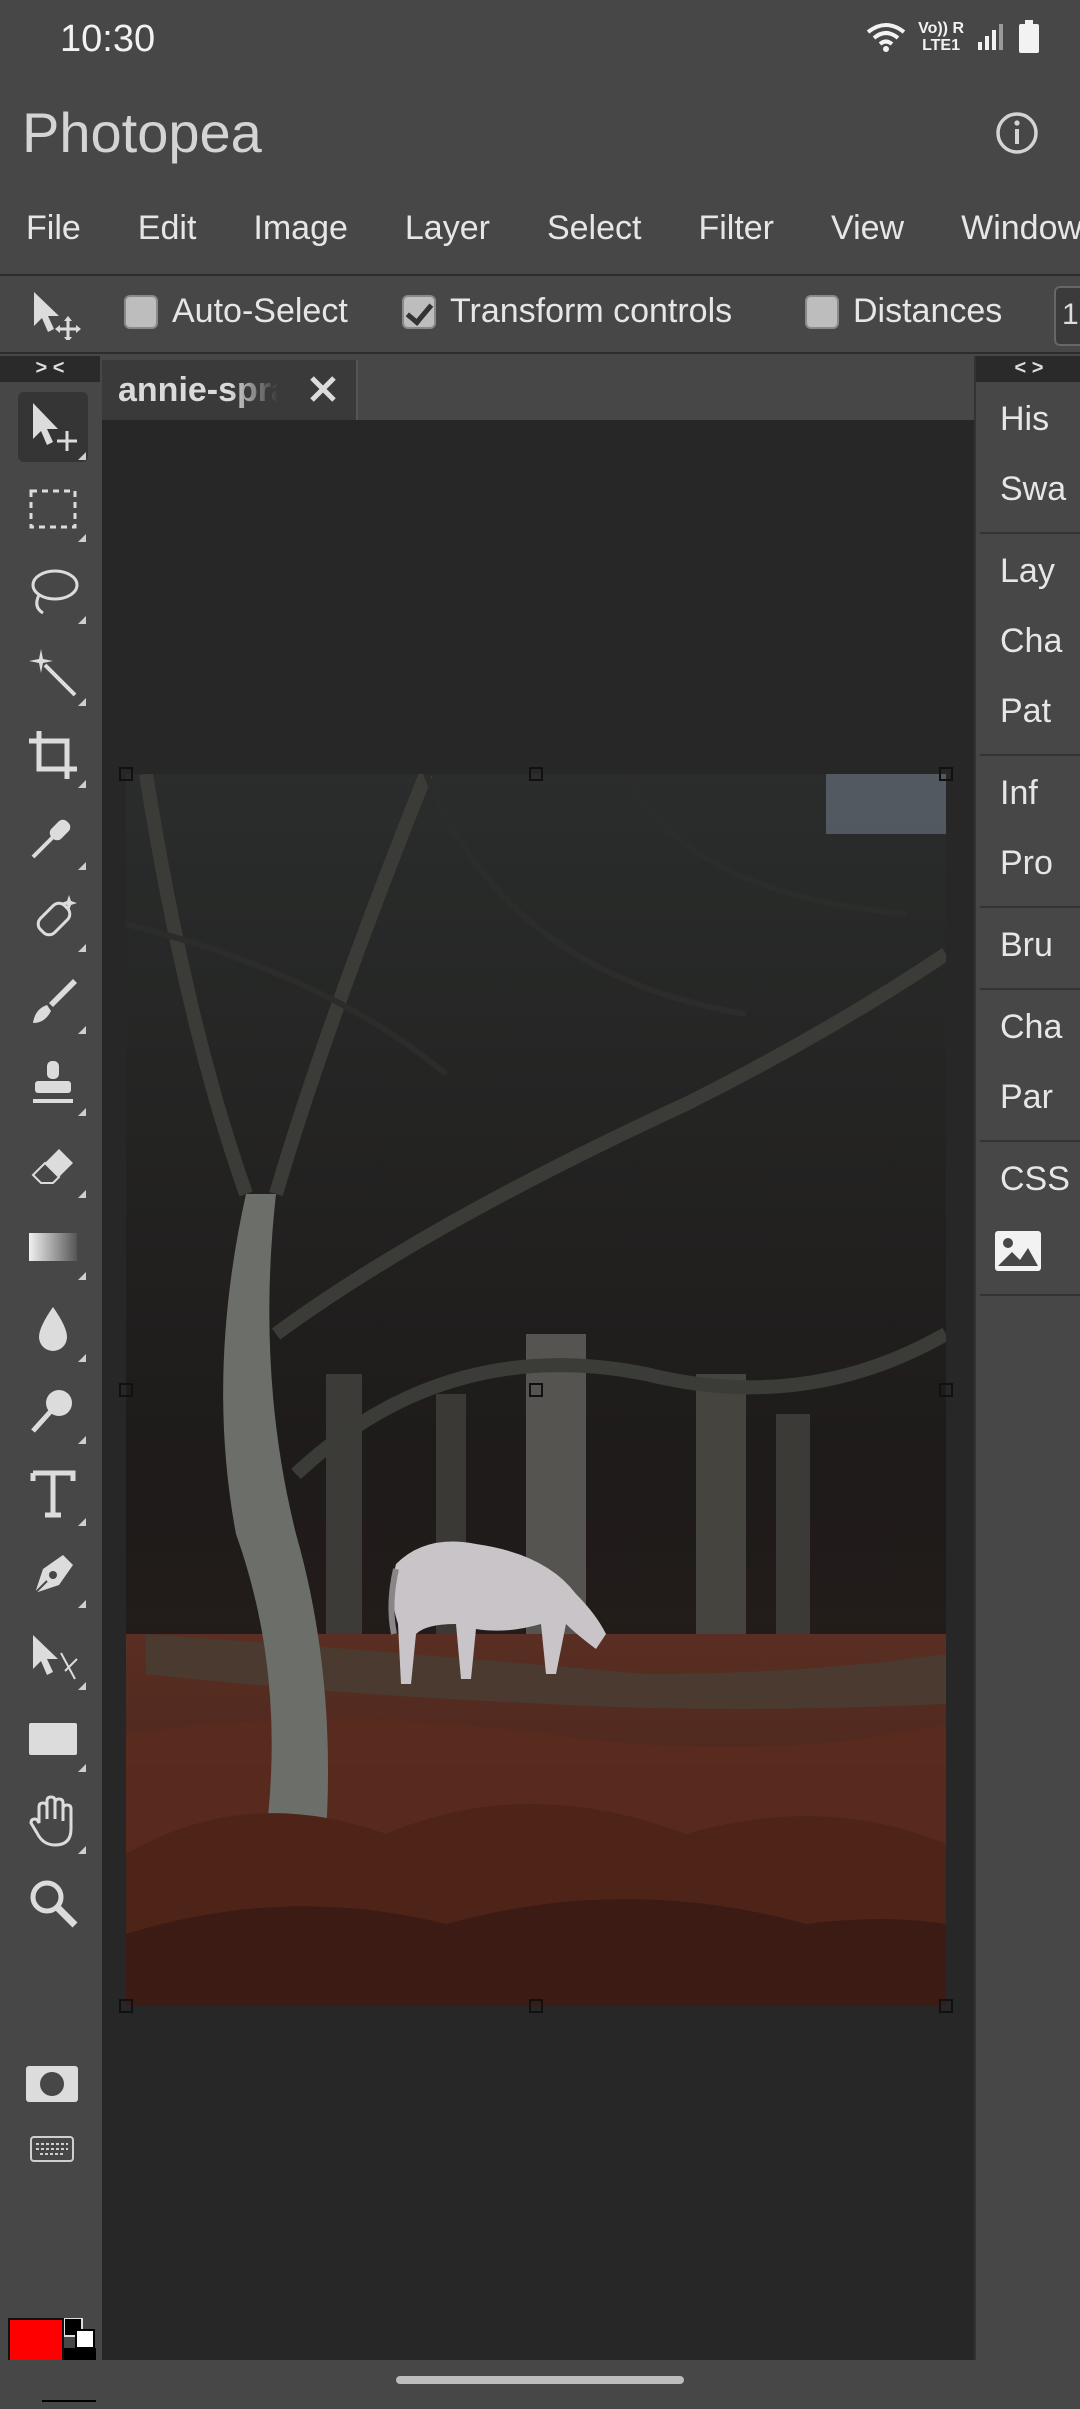 The height and width of the screenshot is (2409, 1080). I want to click on menu-file: File, so click(40, 236).